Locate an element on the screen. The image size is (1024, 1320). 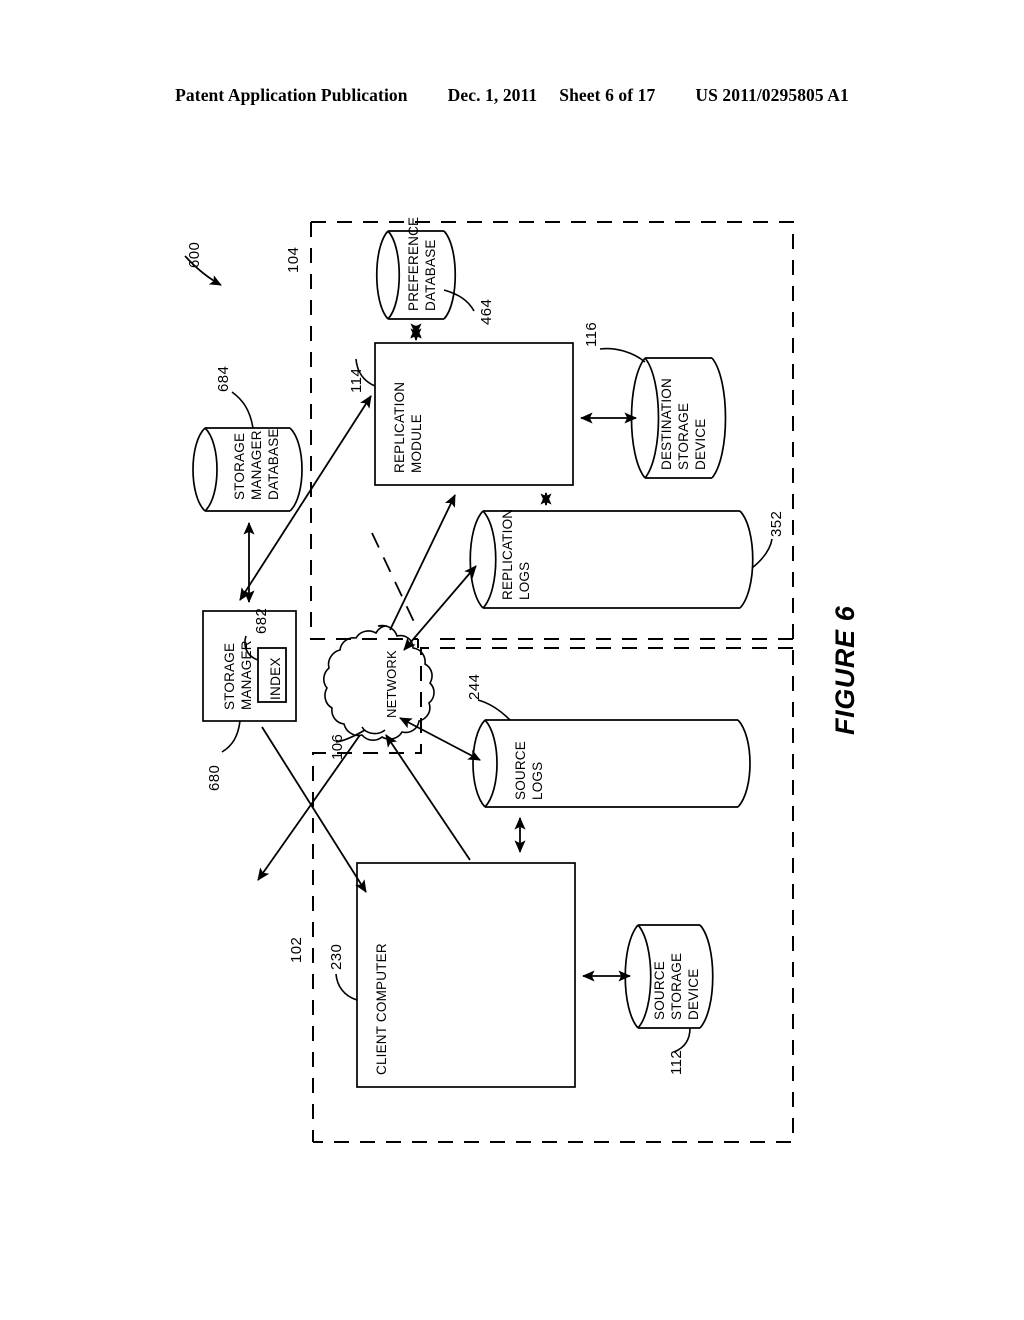
node-client-computer is located at coordinates (455, 975).